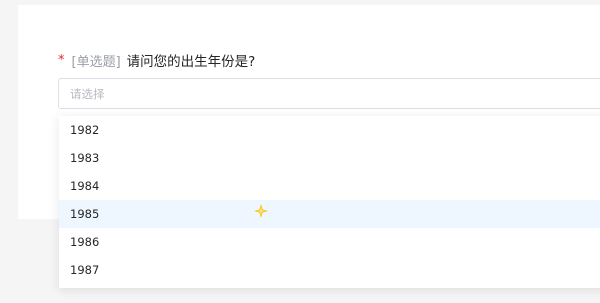 The height and width of the screenshot is (303, 600). What do you see at coordinates (261, 211) in the screenshot?
I see `sparkle-cursor-icon` at bounding box center [261, 211].